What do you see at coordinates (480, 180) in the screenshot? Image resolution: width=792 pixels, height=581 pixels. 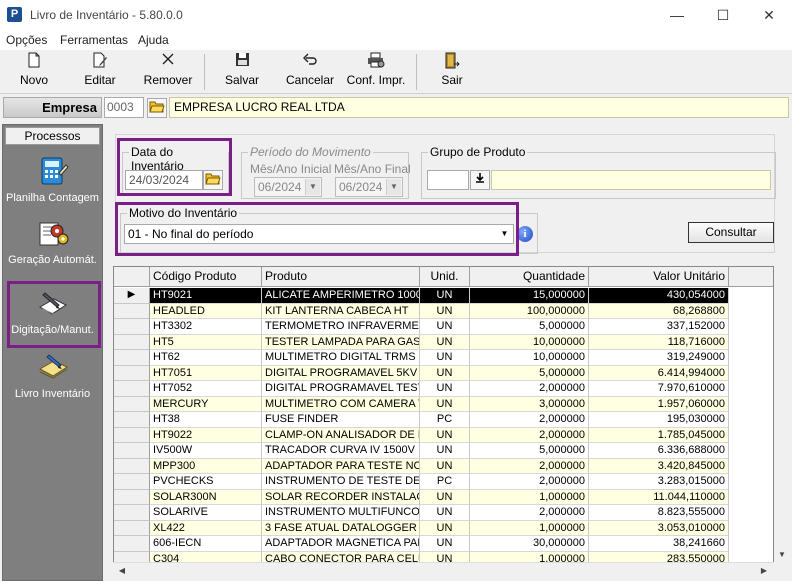 I see `grupo-lookup-button` at bounding box center [480, 180].